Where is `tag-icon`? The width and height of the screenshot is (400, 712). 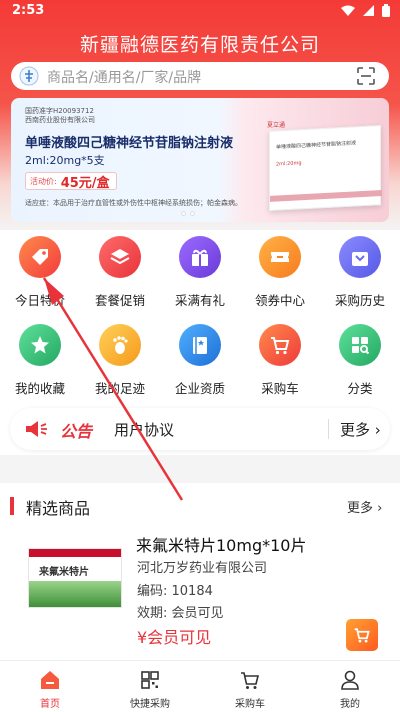 tag-icon is located at coordinates (40, 257).